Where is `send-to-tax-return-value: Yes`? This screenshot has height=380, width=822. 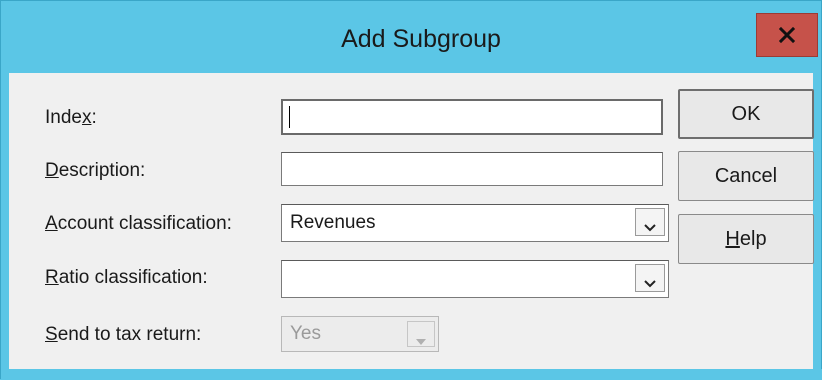 send-to-tax-return-value: Yes is located at coordinates (305, 333).